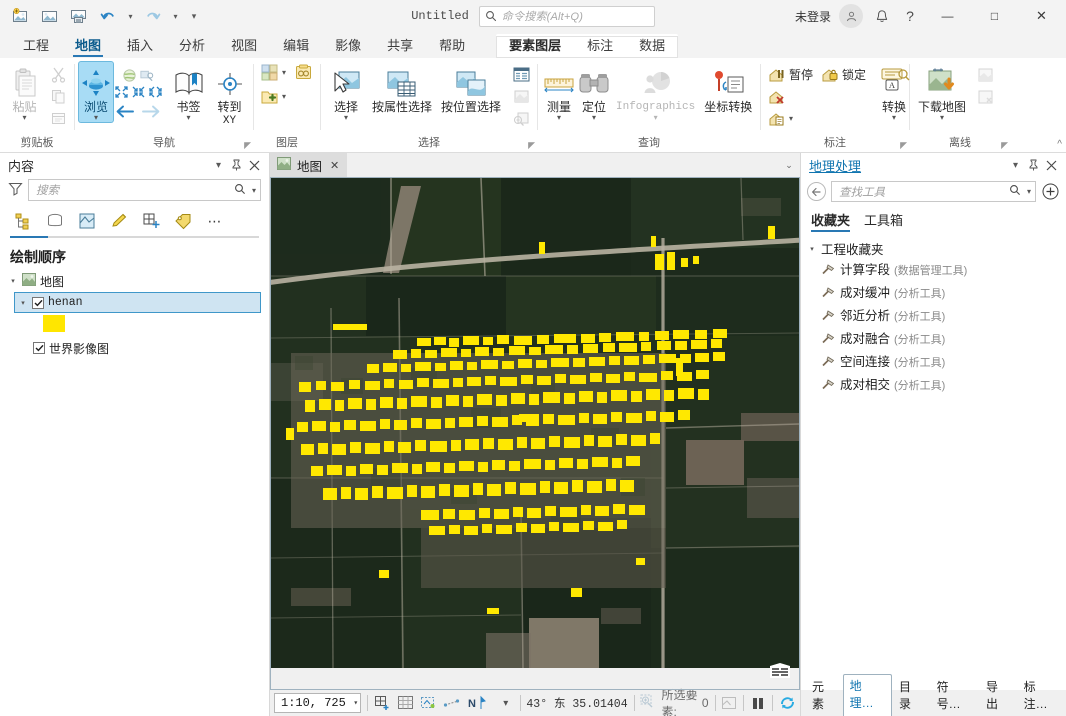 The image size is (1066, 716). I want to click on tool-item-pairwise-dissolve: 成对融合 (分析工具), so click(936, 339).